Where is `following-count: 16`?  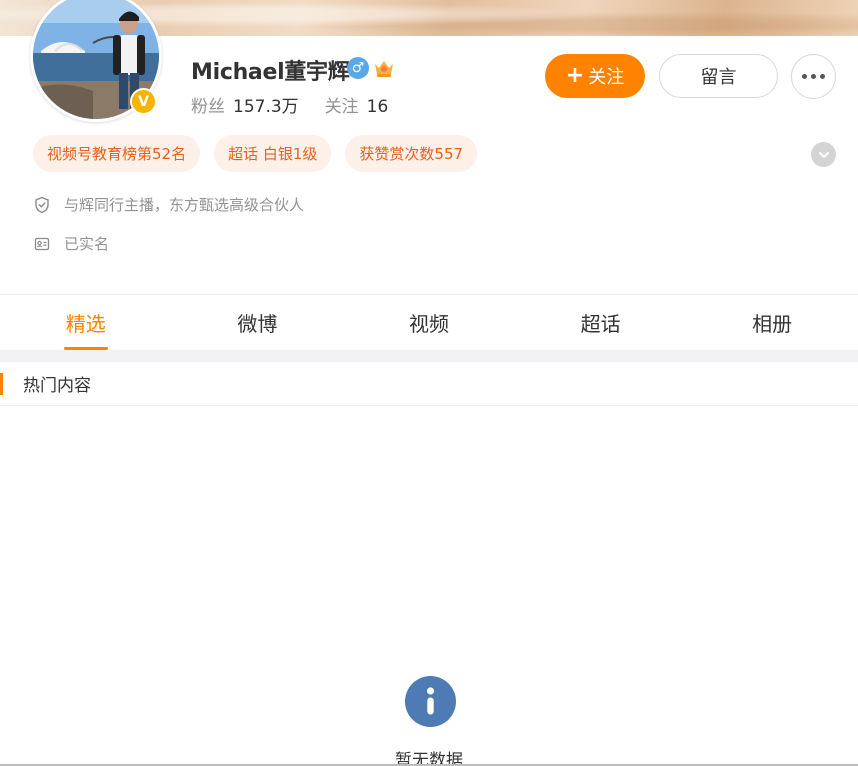 following-count: 16 is located at coordinates (377, 107).